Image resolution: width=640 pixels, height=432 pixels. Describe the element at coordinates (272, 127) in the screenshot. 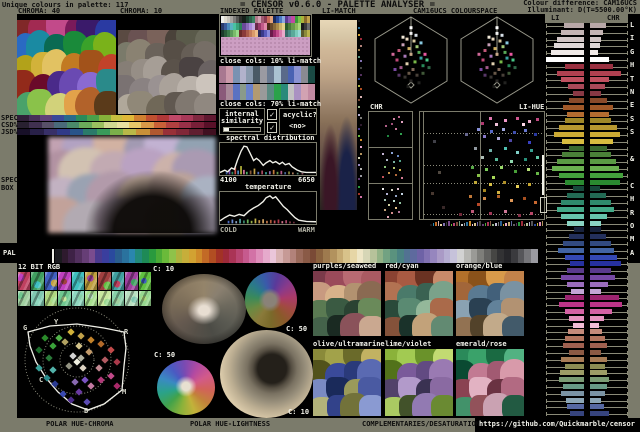

I see `acyclic-checkbox: ✓` at that location.